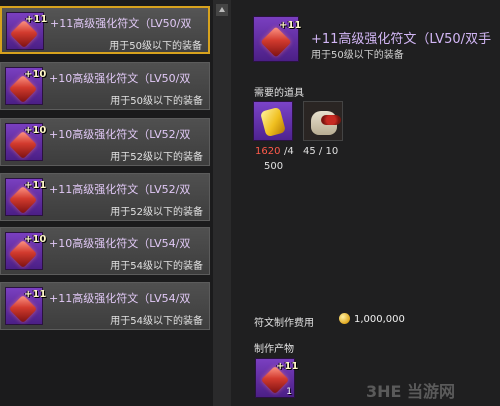 The image size is (500, 406). Describe the element at coordinates (222, 10) in the screenshot. I see `scroll-up-icon` at that location.